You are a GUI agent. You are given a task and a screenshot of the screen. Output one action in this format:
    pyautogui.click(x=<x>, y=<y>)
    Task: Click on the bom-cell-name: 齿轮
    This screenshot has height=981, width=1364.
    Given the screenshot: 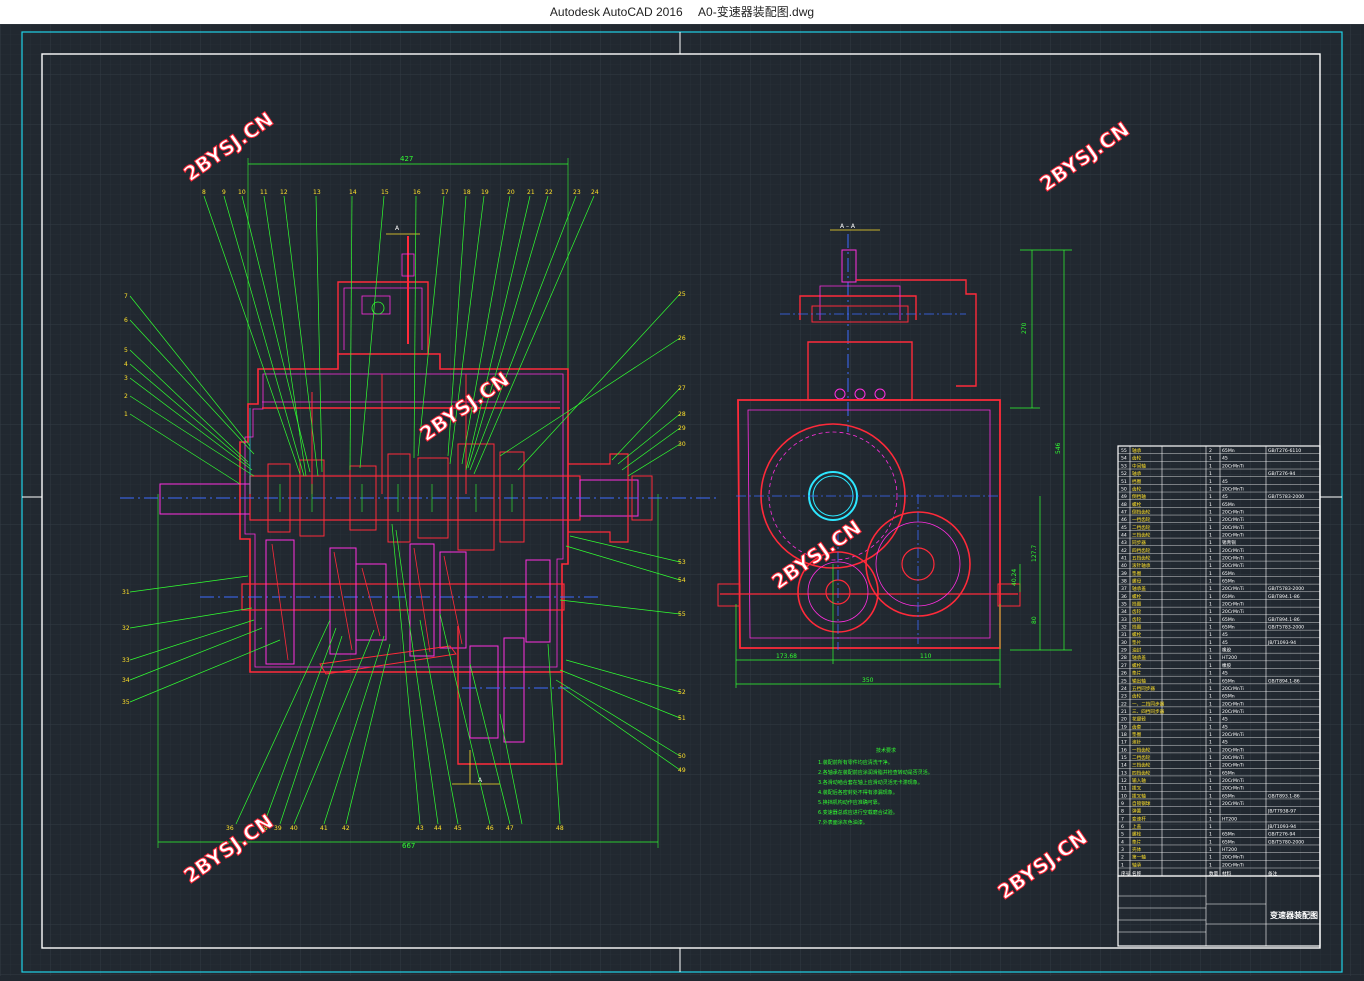 What is the action you would take?
    pyautogui.click(x=1137, y=458)
    